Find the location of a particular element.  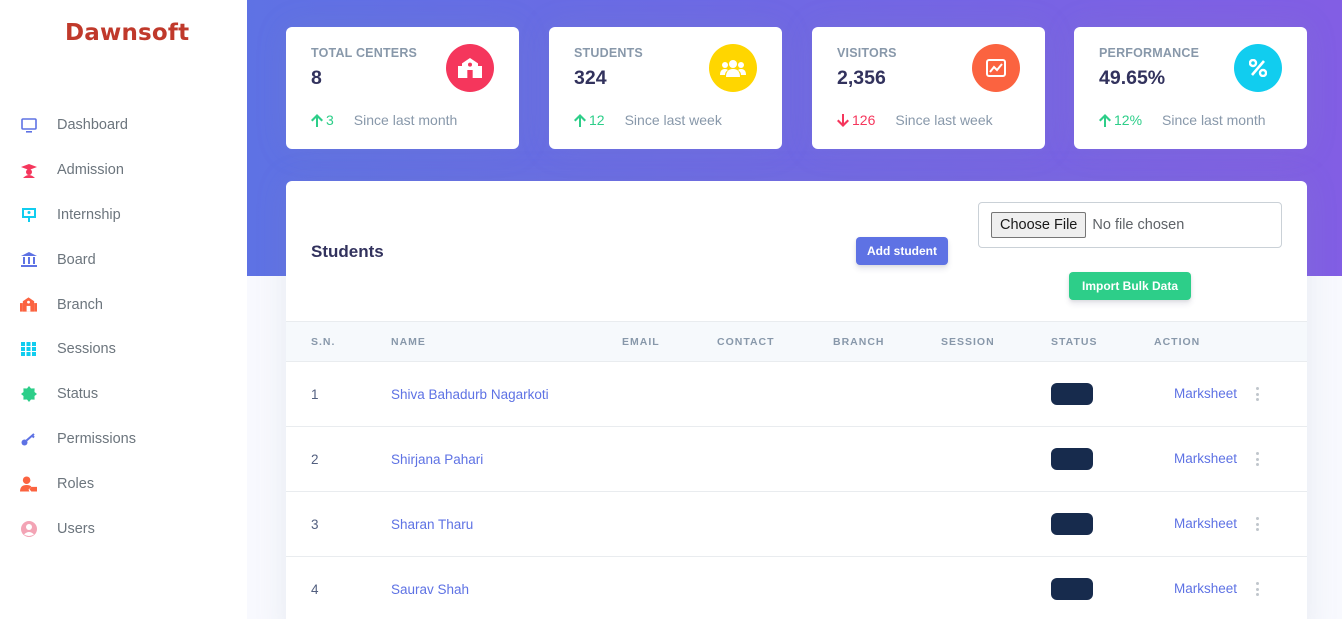

sidebar-item-label: Roles is located at coordinates (76, 483).